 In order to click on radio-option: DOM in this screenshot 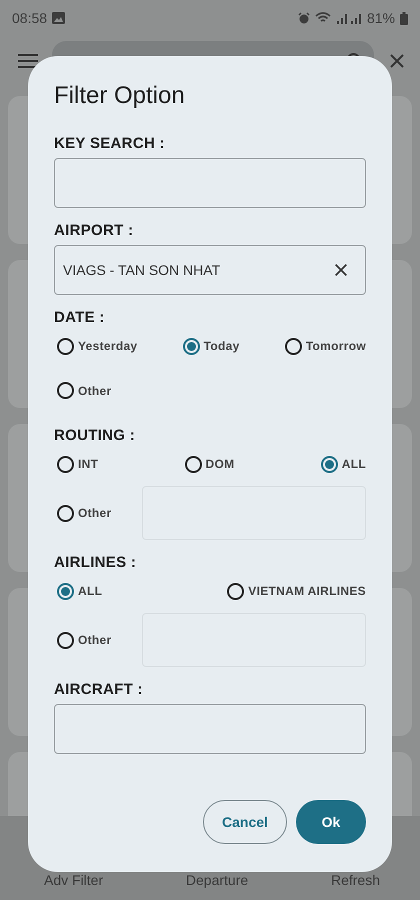, I will do `click(208, 464)`.